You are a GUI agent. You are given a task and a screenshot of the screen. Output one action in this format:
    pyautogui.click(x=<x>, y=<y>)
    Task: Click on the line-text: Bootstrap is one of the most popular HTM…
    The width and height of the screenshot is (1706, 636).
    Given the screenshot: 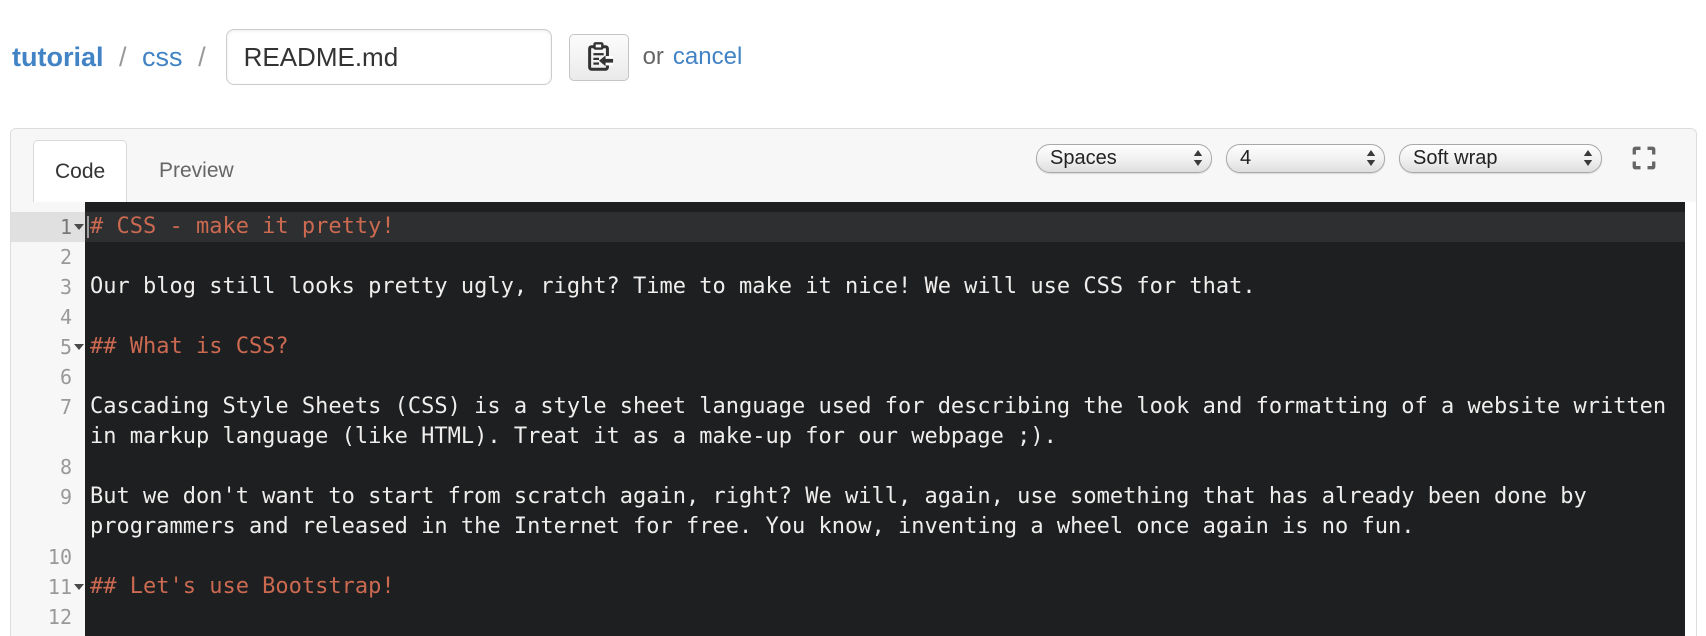 What is the action you would take?
    pyautogui.click(x=885, y=634)
    